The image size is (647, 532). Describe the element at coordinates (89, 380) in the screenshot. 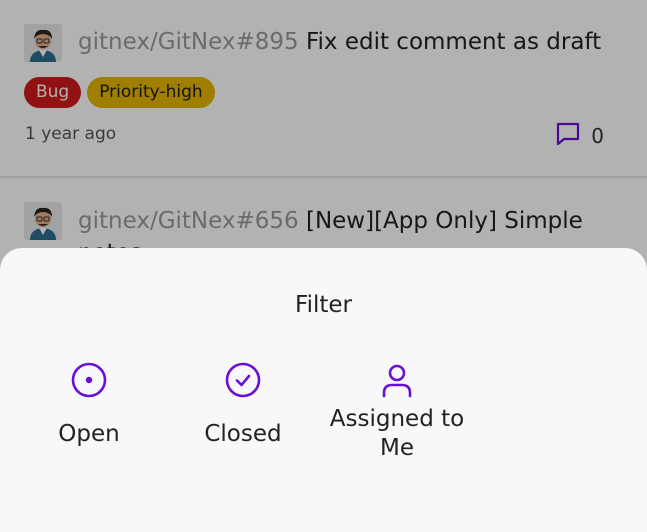

I see `open-circle-icon` at that location.